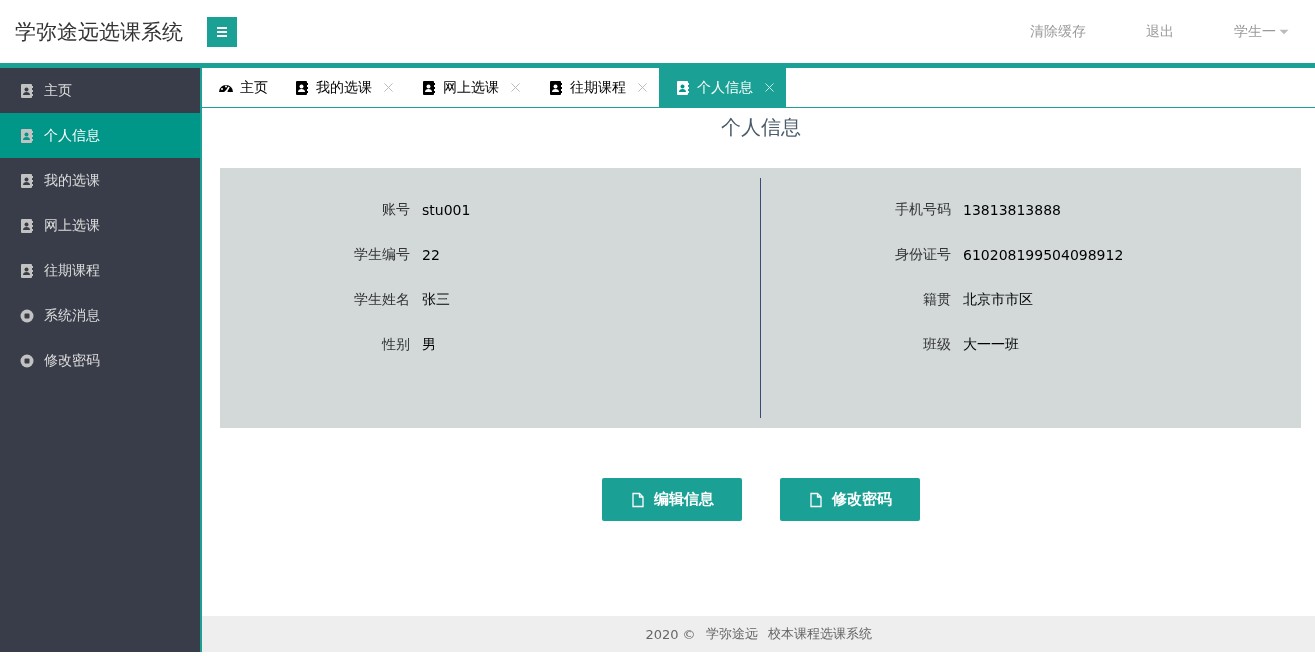  Describe the element at coordinates (436, 300) in the screenshot. I see `field-value: 张三` at that location.